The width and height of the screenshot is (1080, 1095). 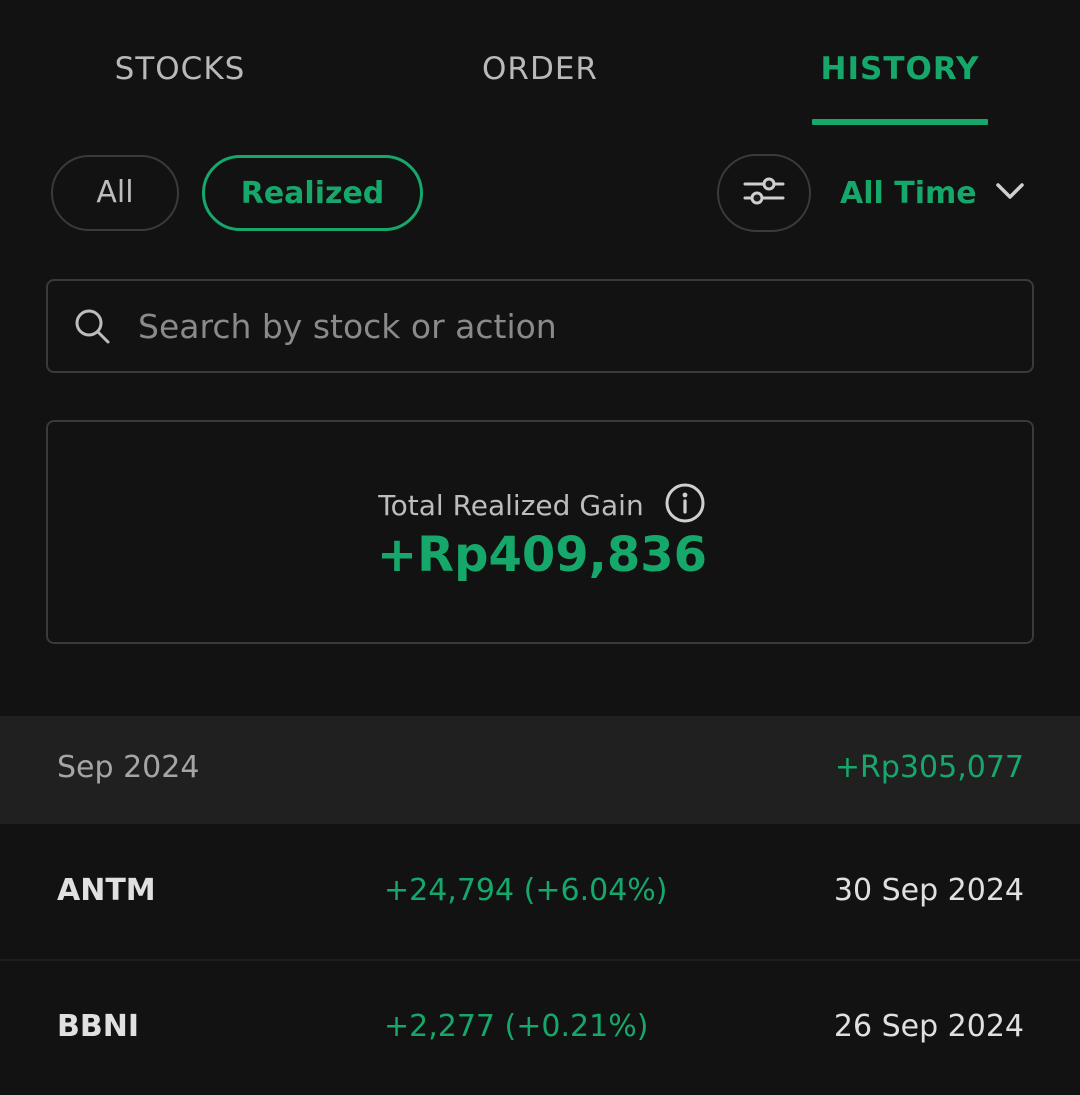 What do you see at coordinates (128, 767) in the screenshot?
I see `month-label: Sep 2024` at bounding box center [128, 767].